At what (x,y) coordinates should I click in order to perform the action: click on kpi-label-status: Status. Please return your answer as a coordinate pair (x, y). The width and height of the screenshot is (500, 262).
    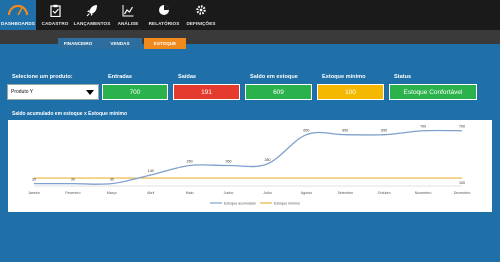
    Looking at the image, I should click on (403, 77).